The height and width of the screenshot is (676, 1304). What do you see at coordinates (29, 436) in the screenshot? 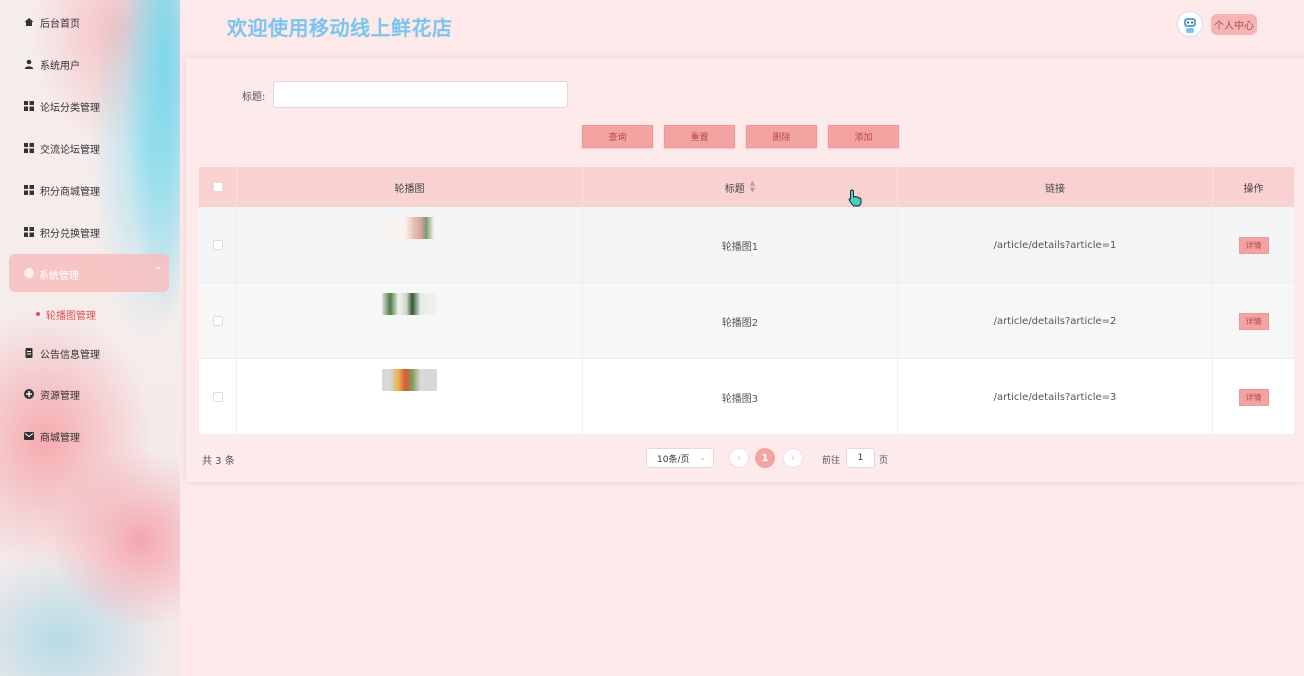
I see `mail-icon` at bounding box center [29, 436].